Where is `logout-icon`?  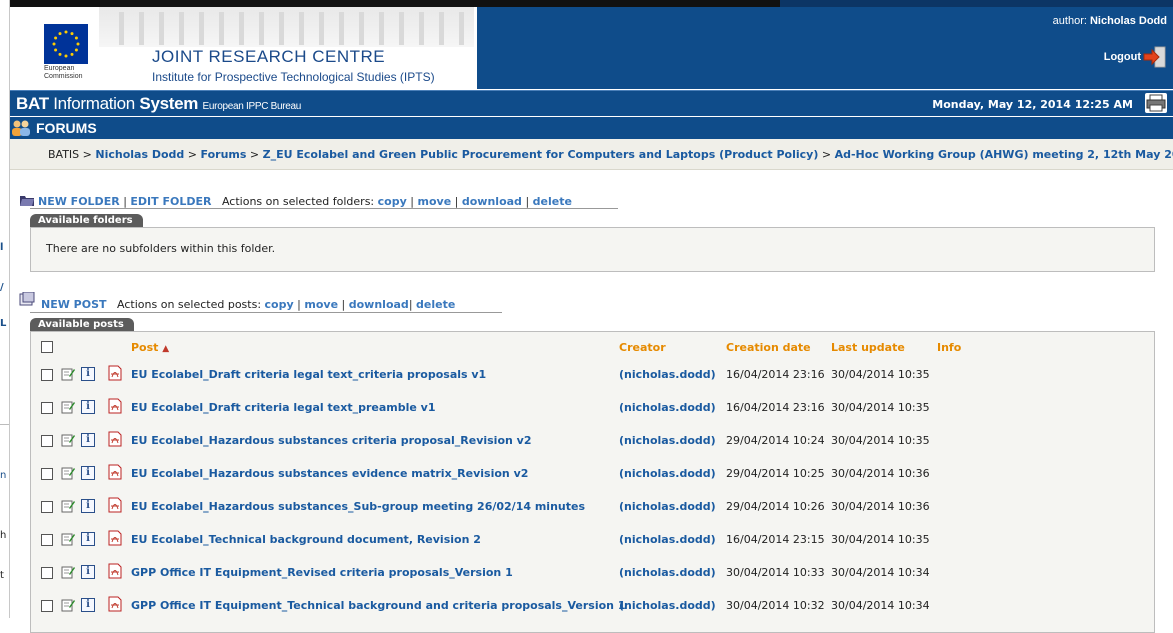 logout-icon is located at coordinates (1155, 57).